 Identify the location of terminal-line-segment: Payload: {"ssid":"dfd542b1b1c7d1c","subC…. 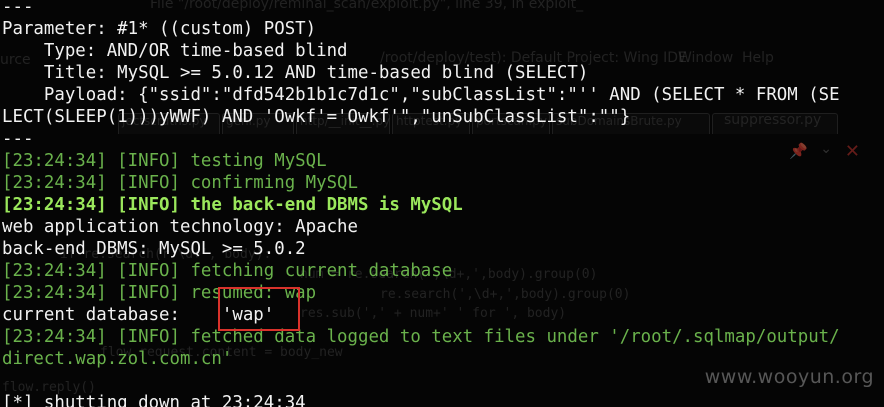
(421, 95).